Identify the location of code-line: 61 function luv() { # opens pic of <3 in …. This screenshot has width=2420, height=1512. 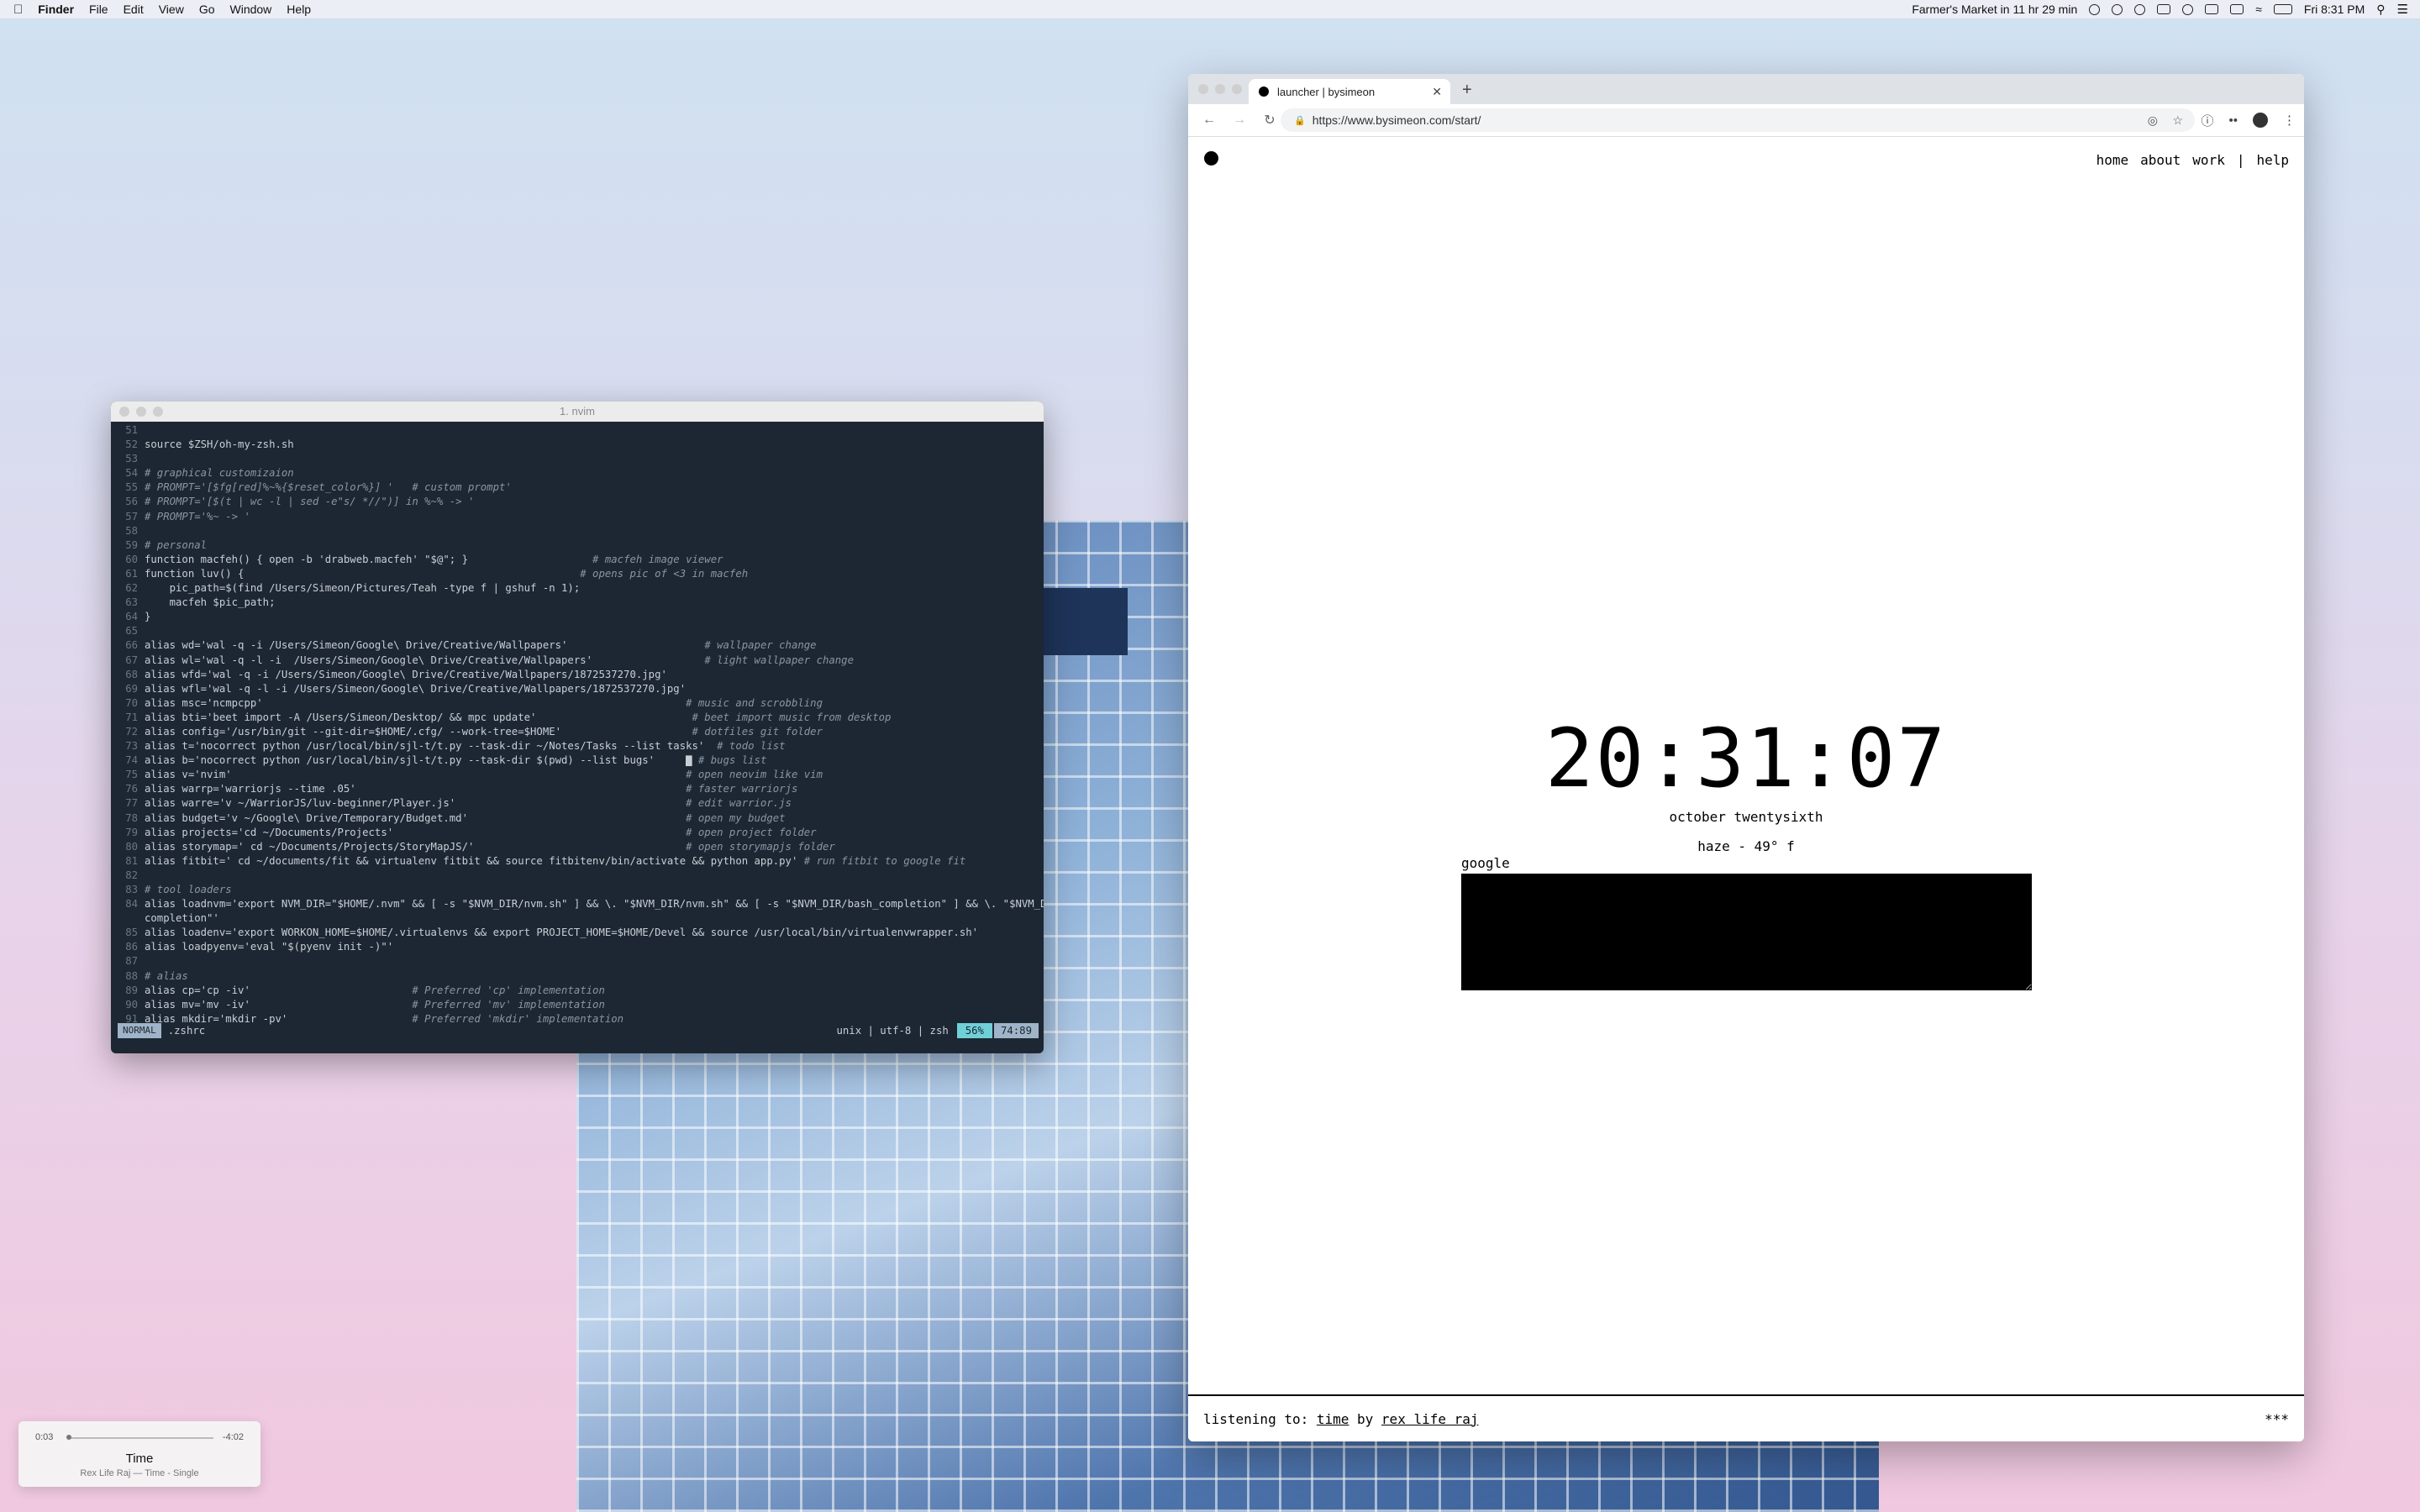
(578, 574).